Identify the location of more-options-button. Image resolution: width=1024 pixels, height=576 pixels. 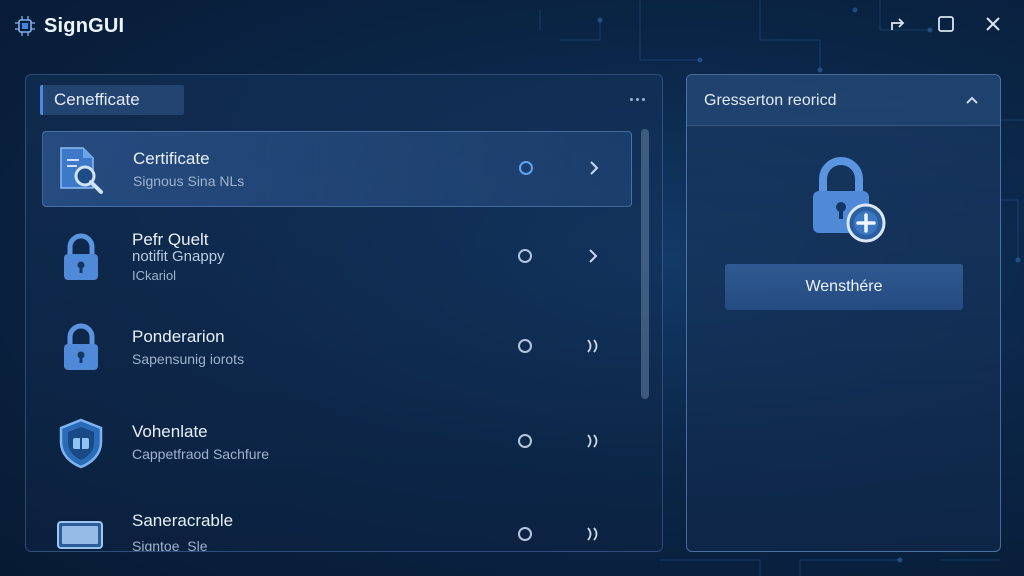
(637, 99).